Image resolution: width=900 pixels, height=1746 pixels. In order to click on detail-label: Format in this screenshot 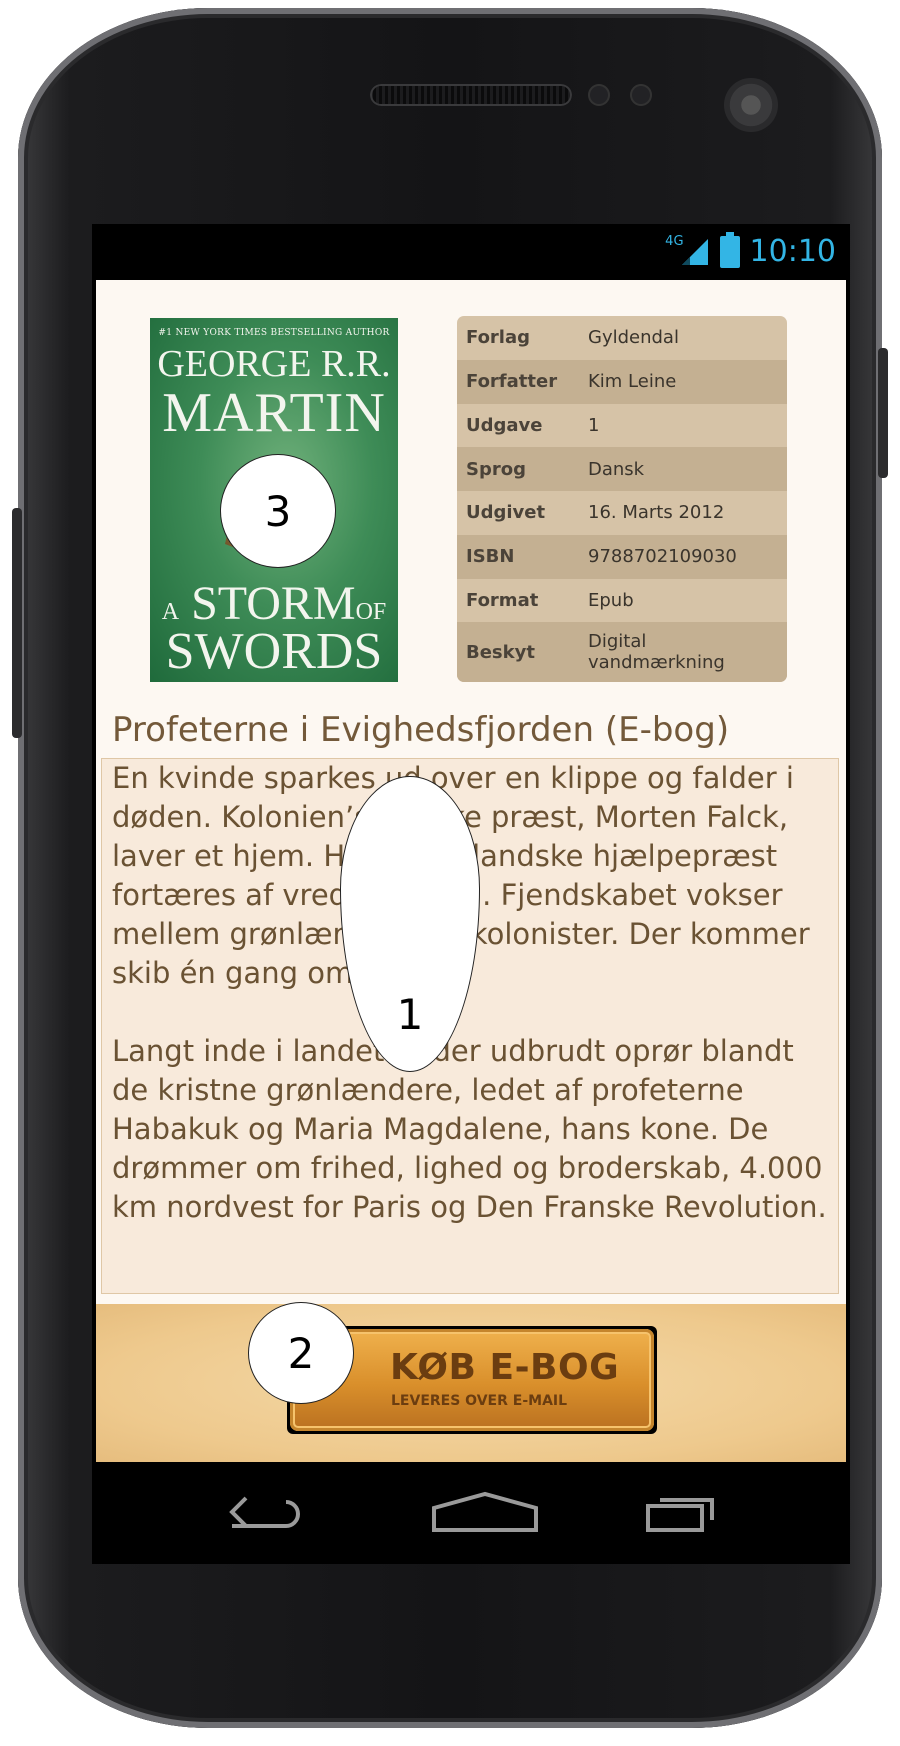, I will do `click(502, 600)`.